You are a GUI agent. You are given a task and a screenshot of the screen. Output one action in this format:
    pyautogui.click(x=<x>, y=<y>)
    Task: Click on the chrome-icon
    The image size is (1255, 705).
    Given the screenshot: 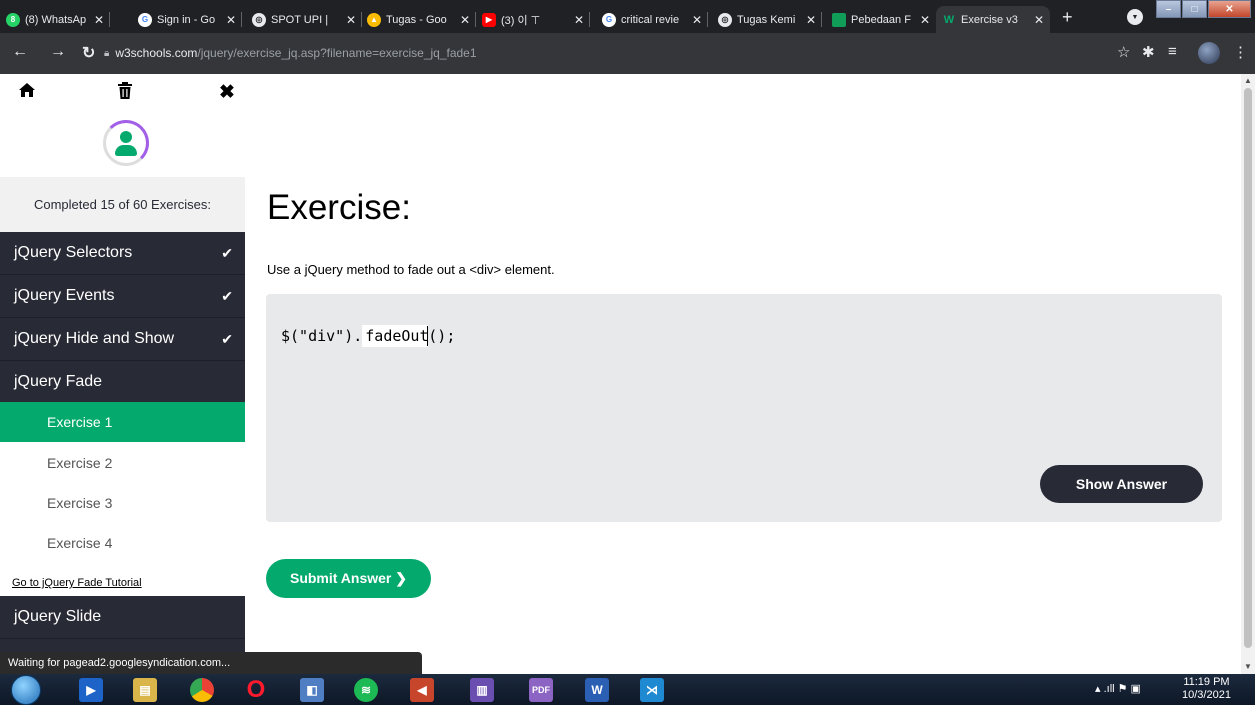 What is the action you would take?
    pyautogui.click(x=202, y=690)
    